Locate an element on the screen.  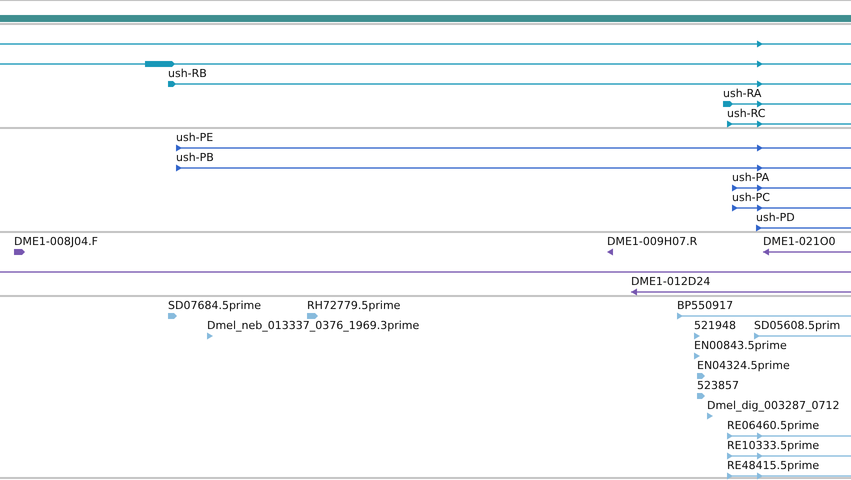
feature-label: Dmel_neb_013337_0376_1969.3prime is located at coordinates (313, 326).